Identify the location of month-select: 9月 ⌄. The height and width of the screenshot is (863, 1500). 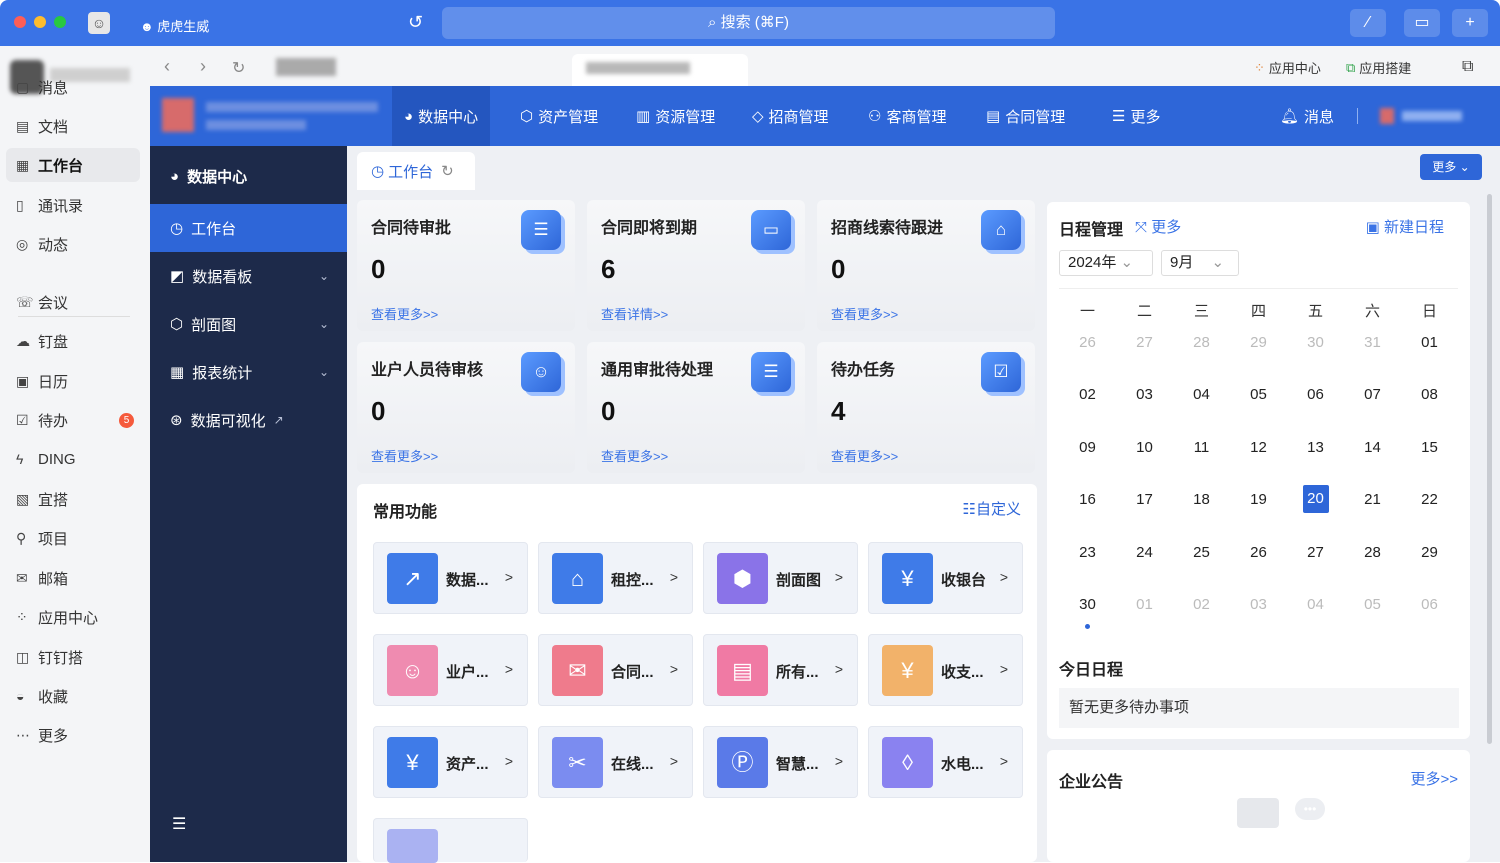
(1200, 263).